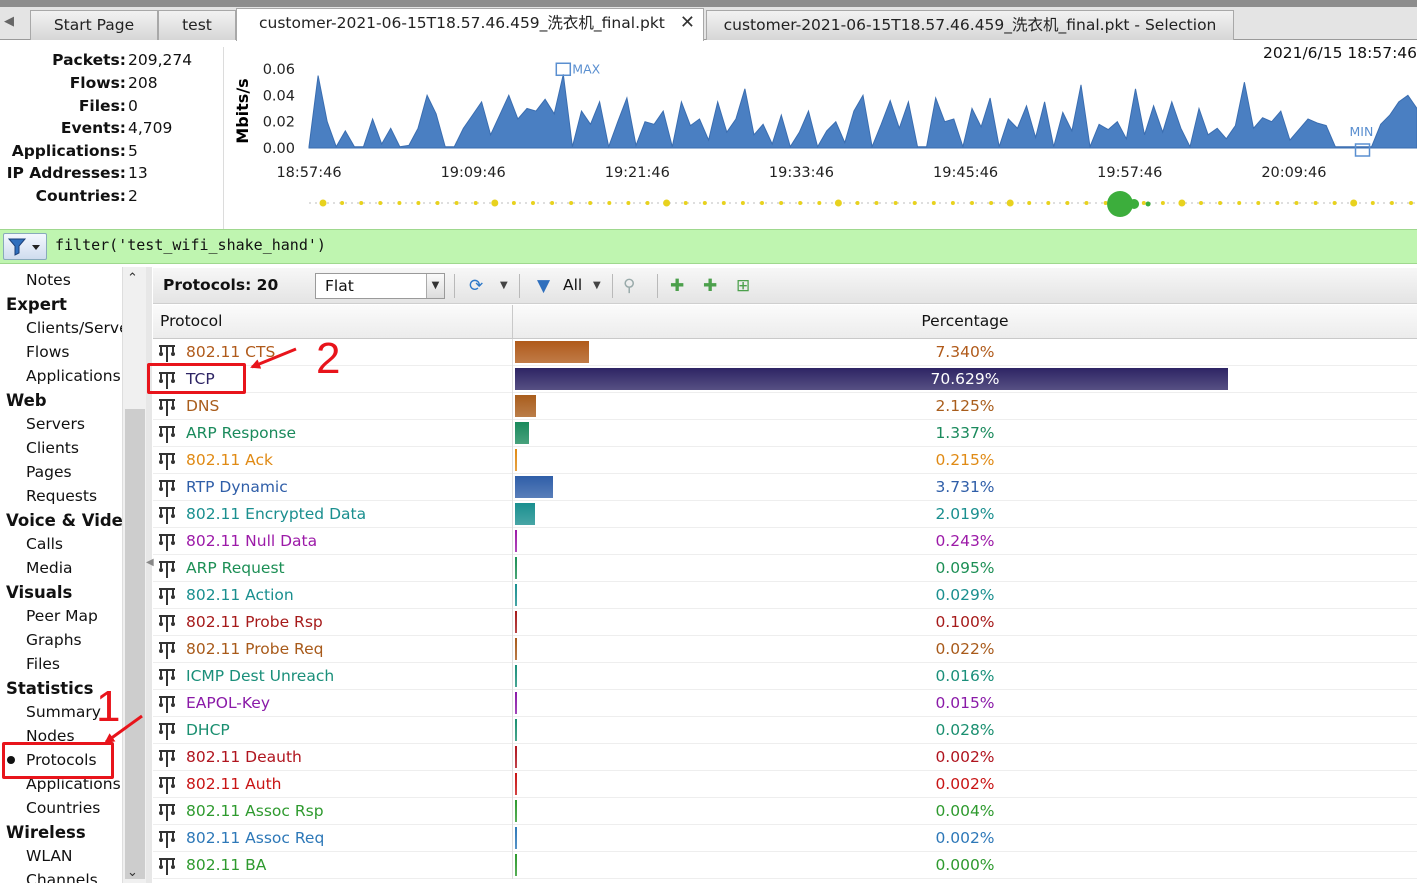 The image size is (1417, 883). What do you see at coordinates (46, 832) in the screenshot?
I see `sidebar-category-wireless: Wireless` at bounding box center [46, 832].